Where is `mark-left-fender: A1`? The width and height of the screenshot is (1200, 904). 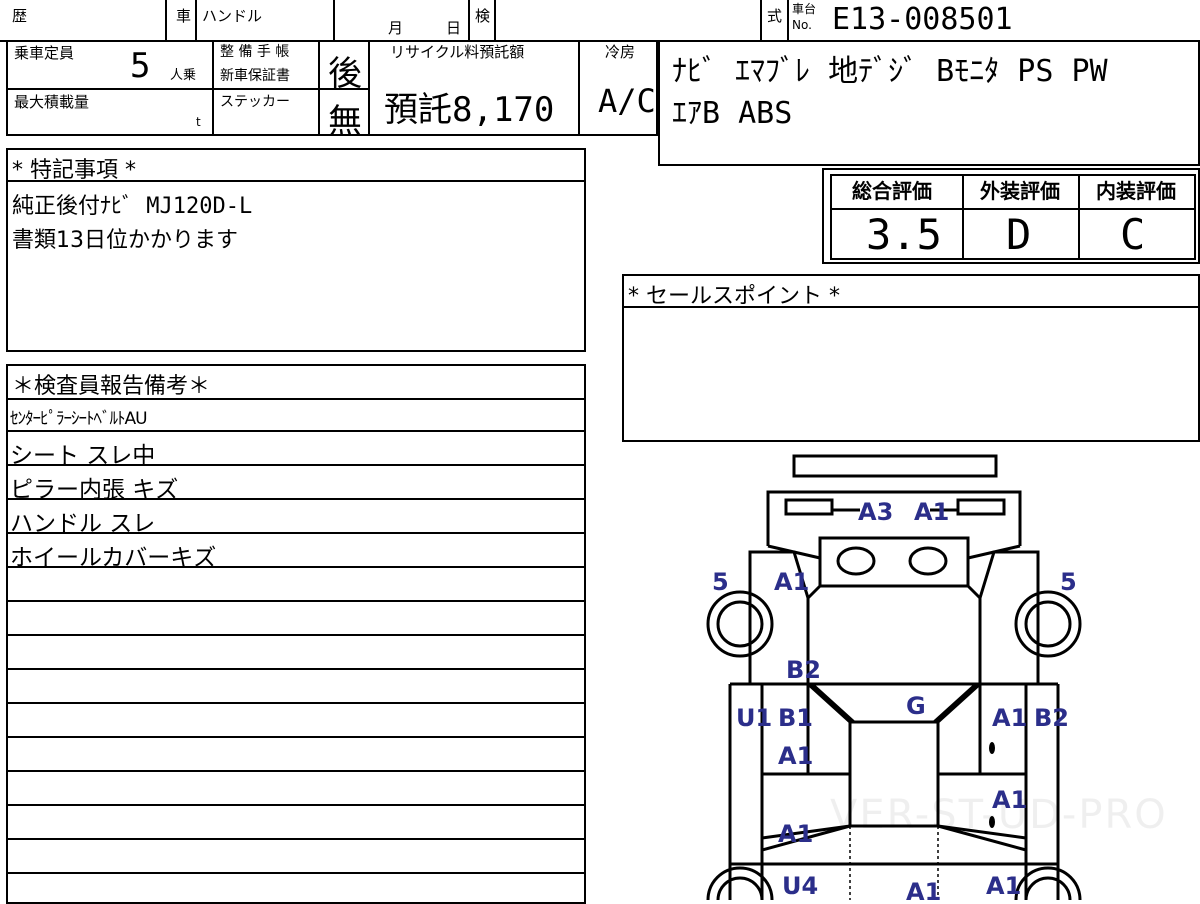
mark-left-fender: A1 is located at coordinates (791, 582).